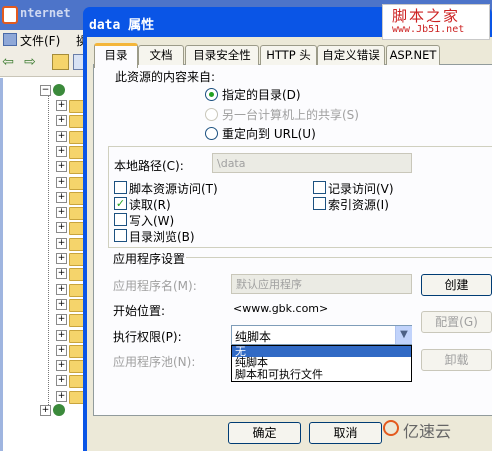 The image size is (492, 451). Describe the element at coordinates (222, 55) in the screenshot. I see `tab-directory-security: 目录安全性` at that location.